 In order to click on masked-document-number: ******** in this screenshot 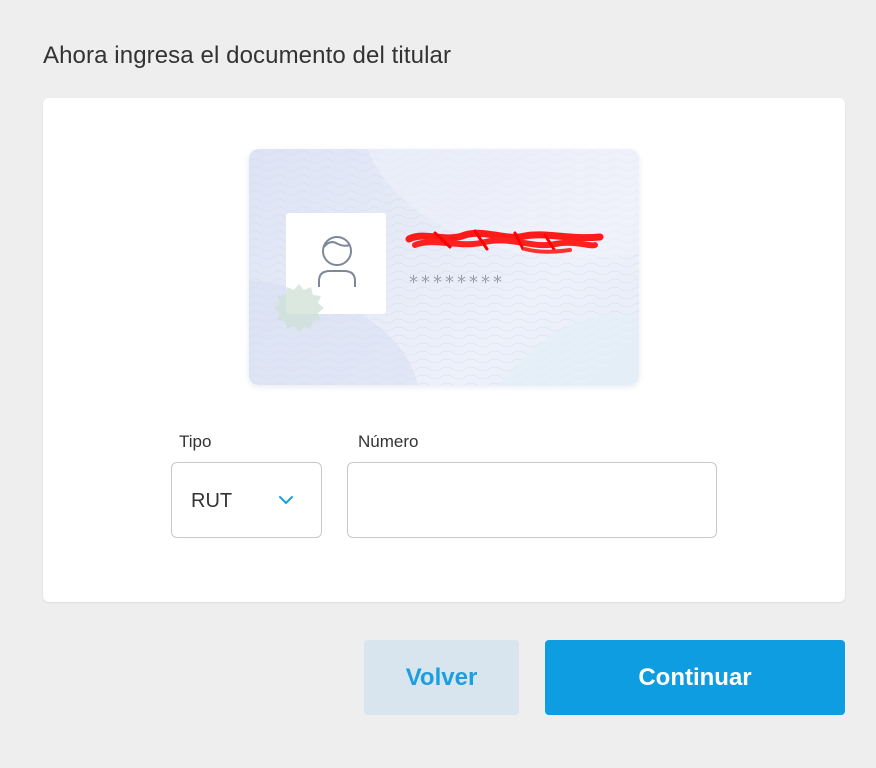, I will do `click(457, 282)`.